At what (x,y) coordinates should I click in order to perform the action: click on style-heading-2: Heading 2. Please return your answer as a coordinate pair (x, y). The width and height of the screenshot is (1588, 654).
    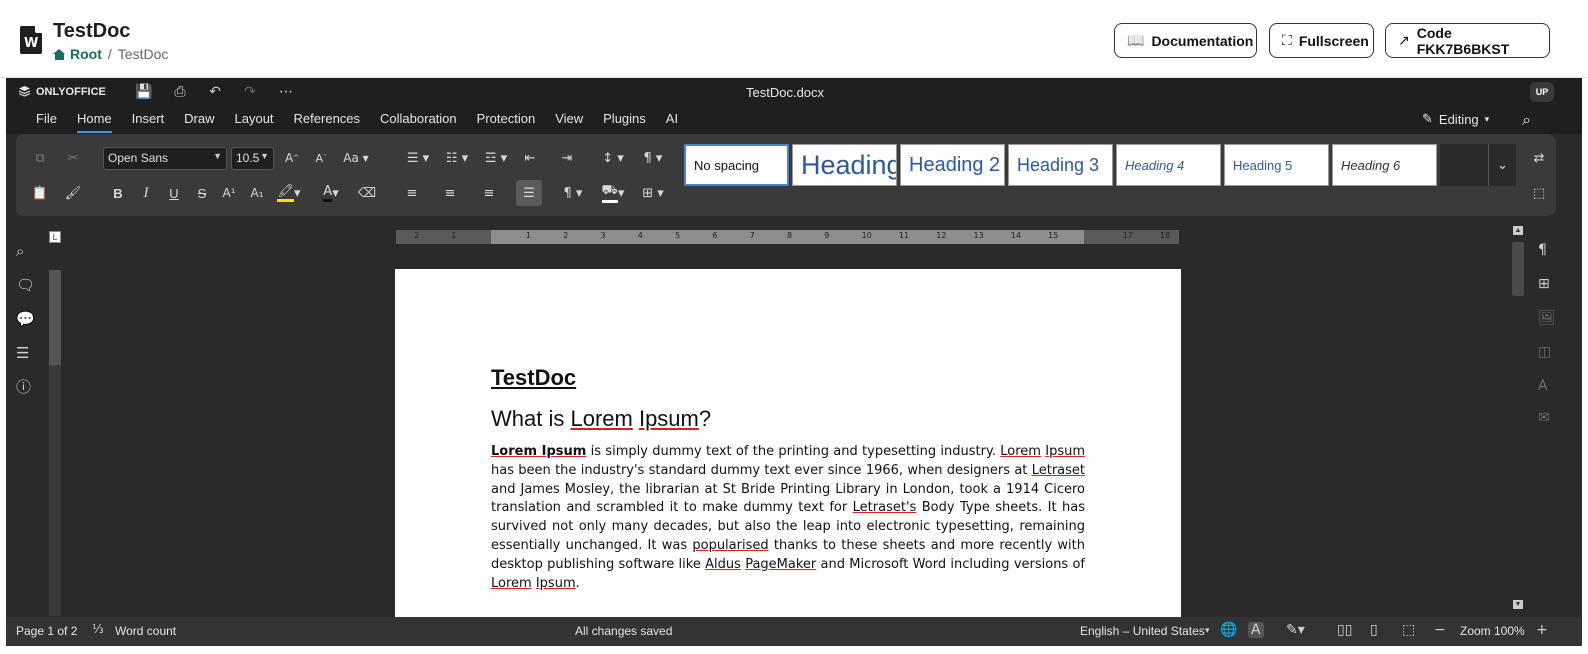
    Looking at the image, I should click on (952, 165).